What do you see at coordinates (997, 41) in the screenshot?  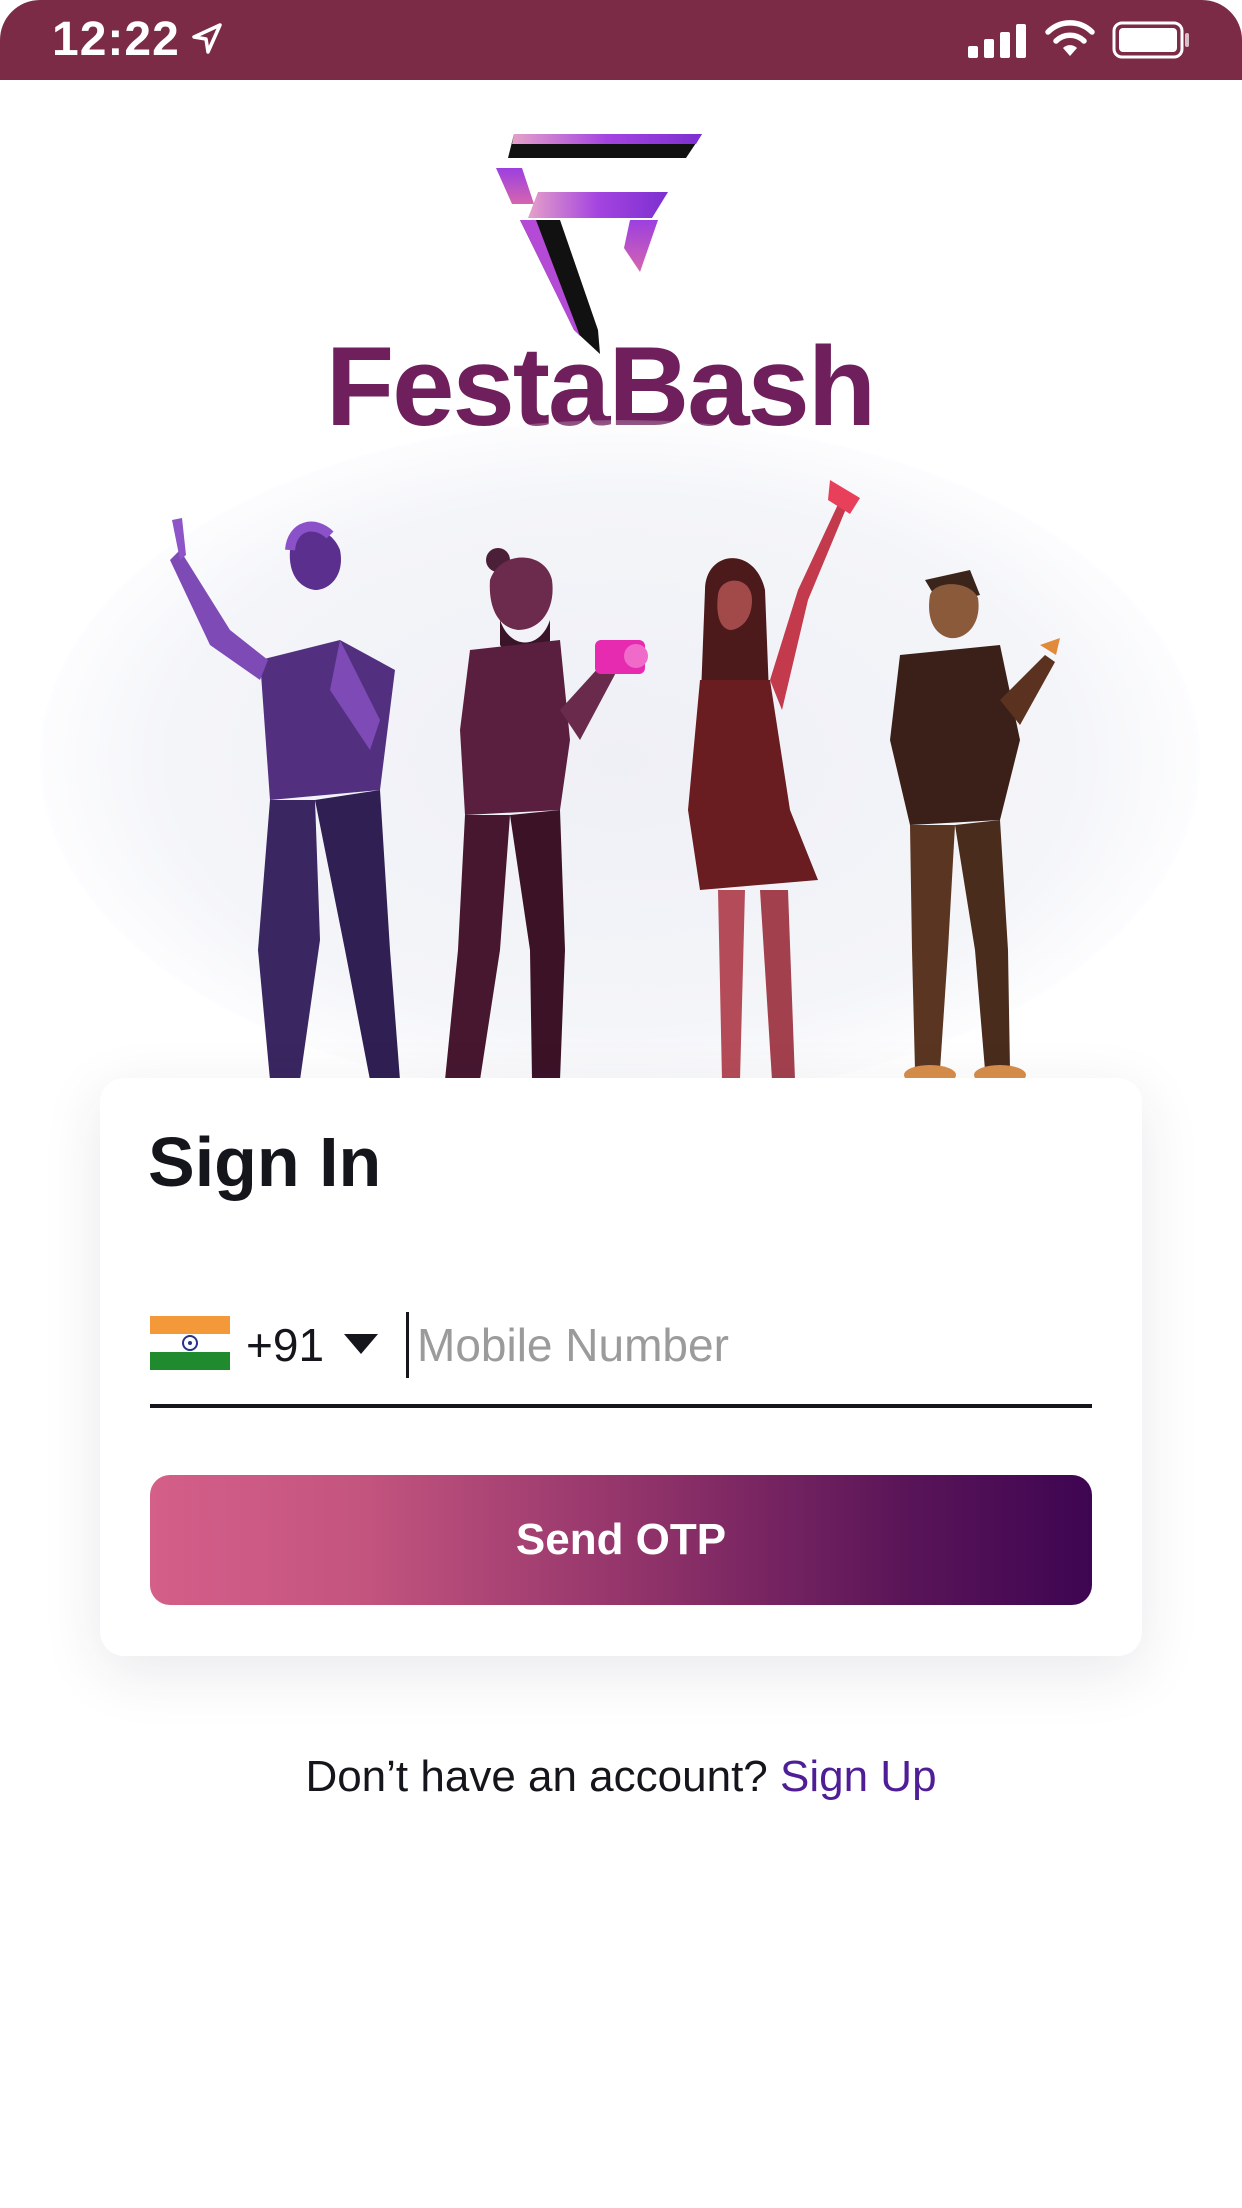 I see `cellular-signal-icon` at bounding box center [997, 41].